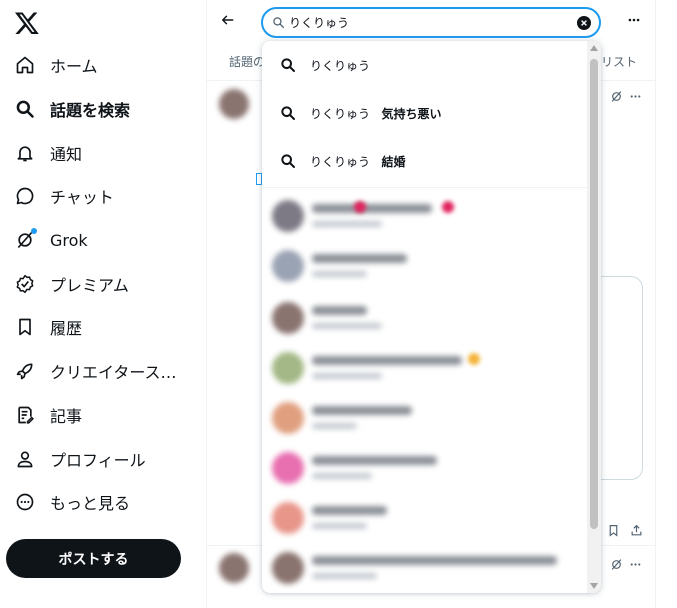 The height and width of the screenshot is (608, 677). Describe the element at coordinates (106, 65) in the screenshot. I see `nav-item-home: ホーム` at that location.